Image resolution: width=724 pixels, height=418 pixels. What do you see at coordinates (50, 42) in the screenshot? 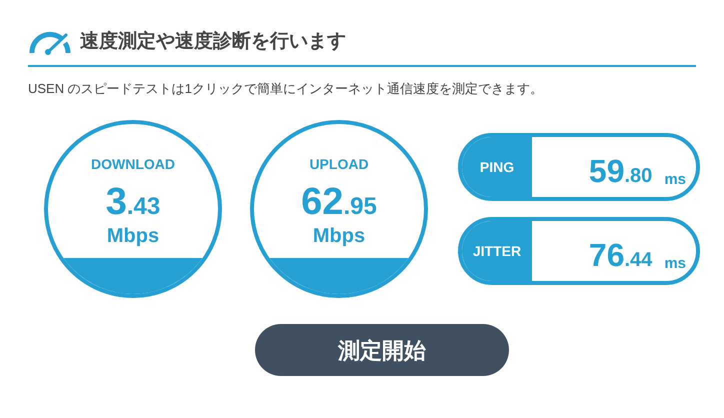
I see `speedometer-icon` at bounding box center [50, 42].